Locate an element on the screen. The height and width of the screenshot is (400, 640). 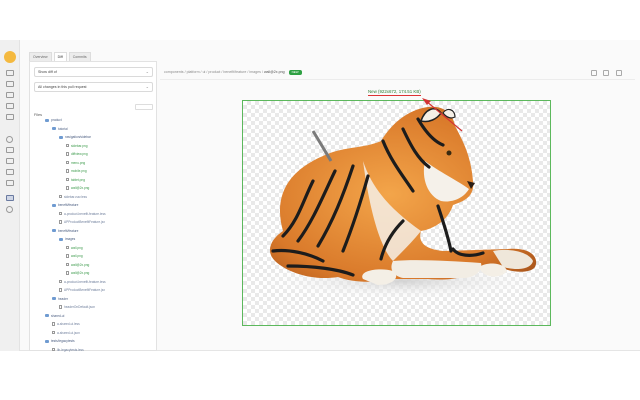
tree-folder: shared-ui is located at coordinates (94, 316).